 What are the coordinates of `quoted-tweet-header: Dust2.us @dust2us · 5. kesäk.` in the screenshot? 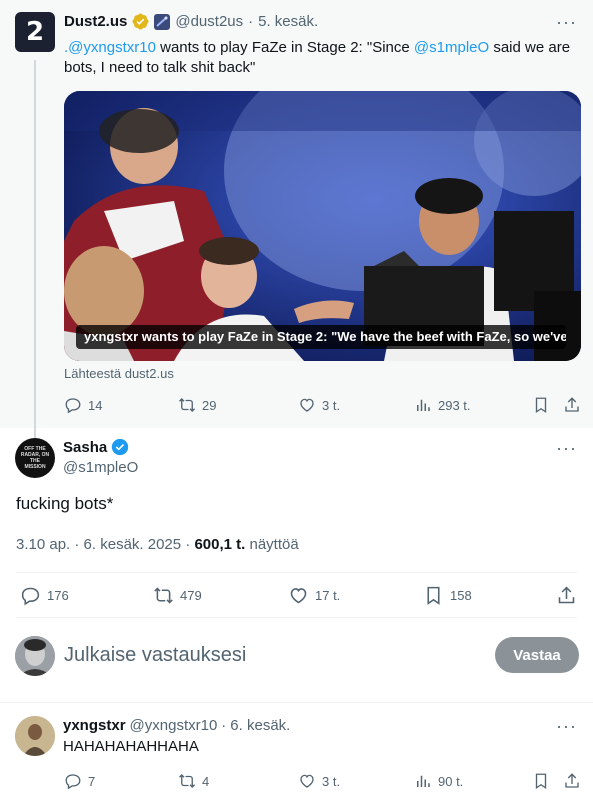 It's located at (191, 21).